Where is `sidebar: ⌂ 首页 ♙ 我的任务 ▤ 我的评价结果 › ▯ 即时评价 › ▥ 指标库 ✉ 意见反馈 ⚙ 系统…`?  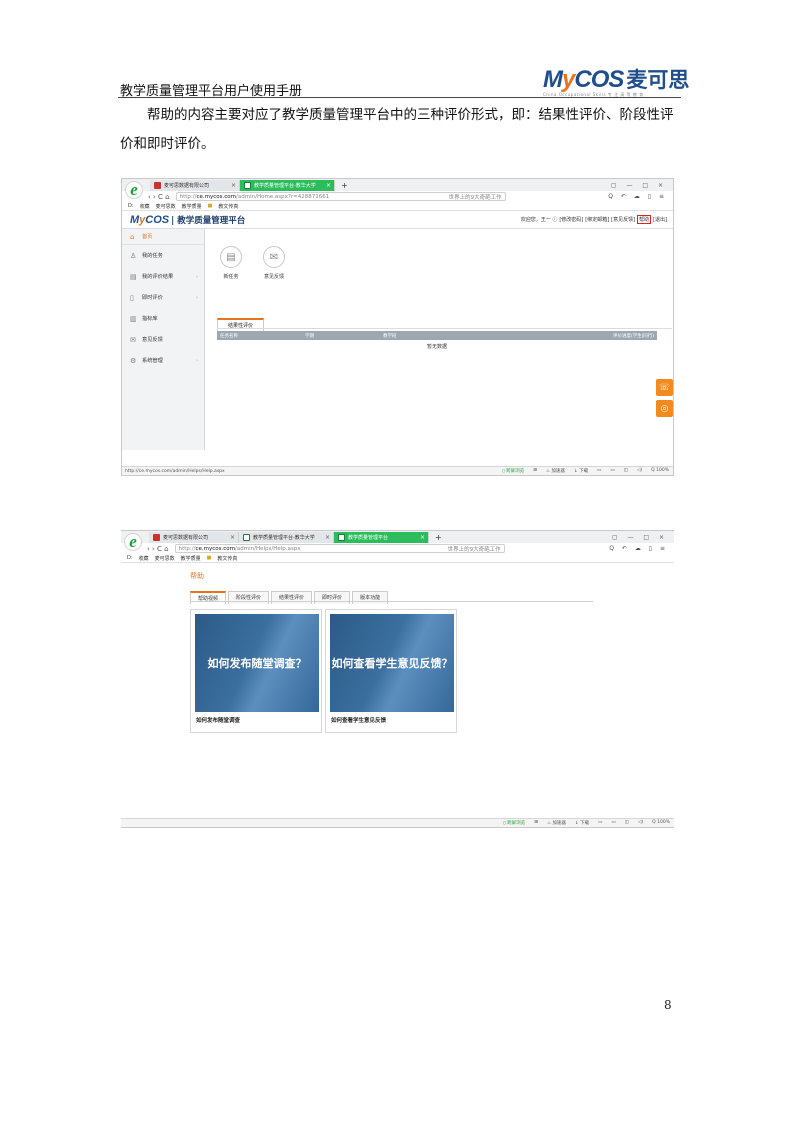
sidebar: ⌂ 首页 ♙ 我的任务 ▤ 我的评价结果 › ▯ 即时评价 › ▥ 指标库 ✉ 意见反馈 ⚙ 系统… is located at coordinates (163, 339).